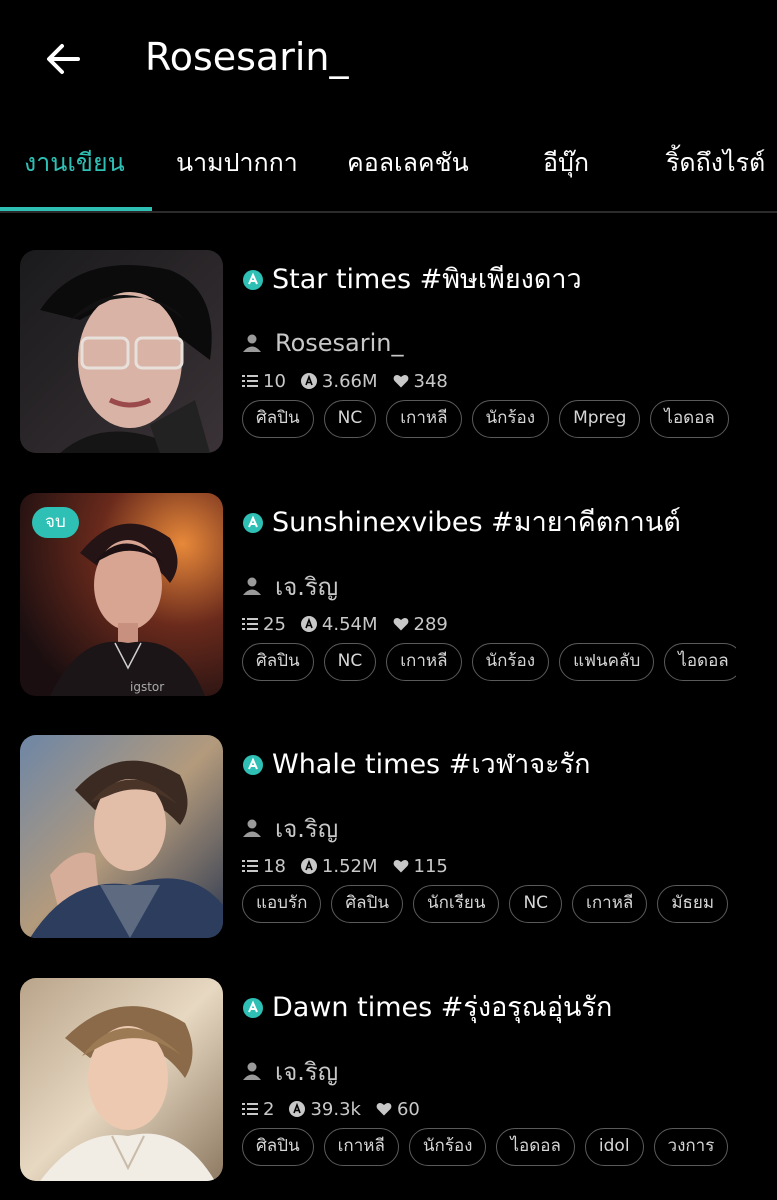 The image size is (777, 1200). What do you see at coordinates (274, 624) in the screenshot?
I see `chapter-count: 25` at bounding box center [274, 624].